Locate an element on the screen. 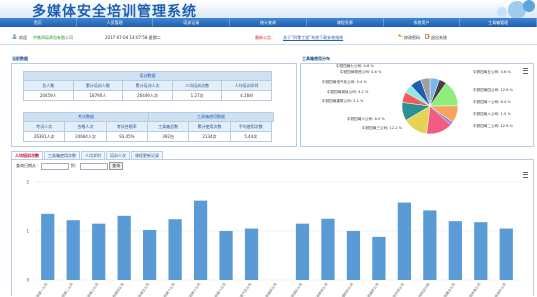  logout-button: 退出系统 is located at coordinates (439, 38).